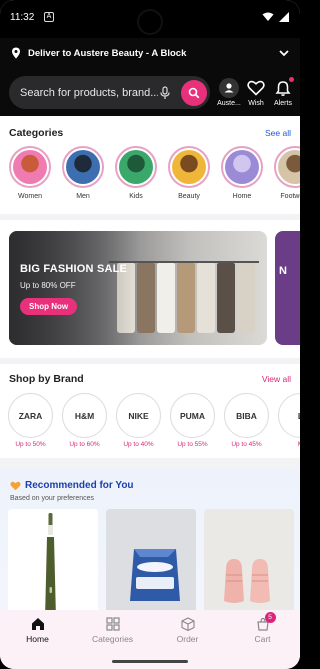  I want to click on category-label: Men, so click(83, 196).